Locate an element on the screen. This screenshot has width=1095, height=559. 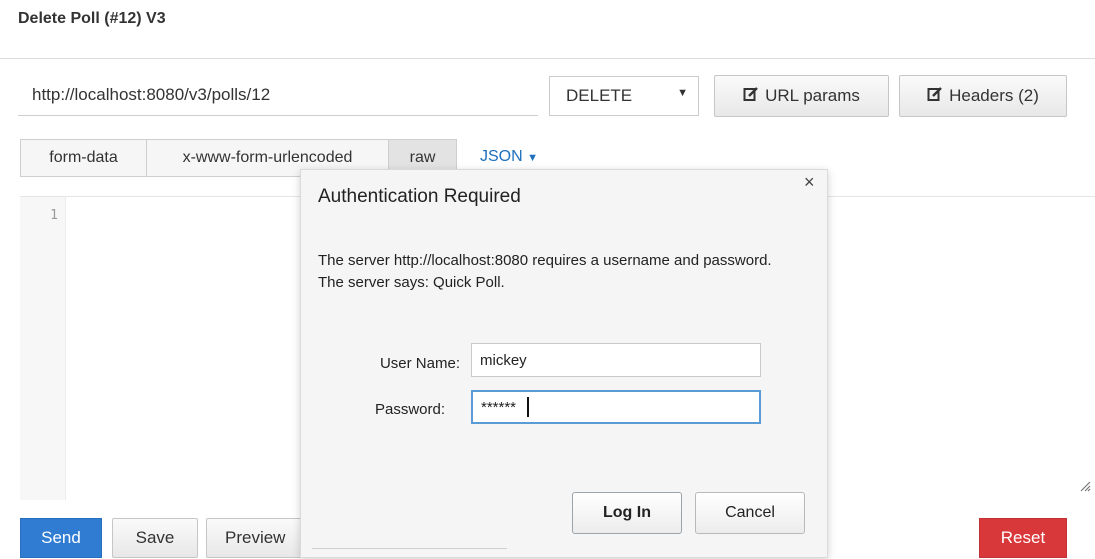
header-divider is located at coordinates (547, 58).